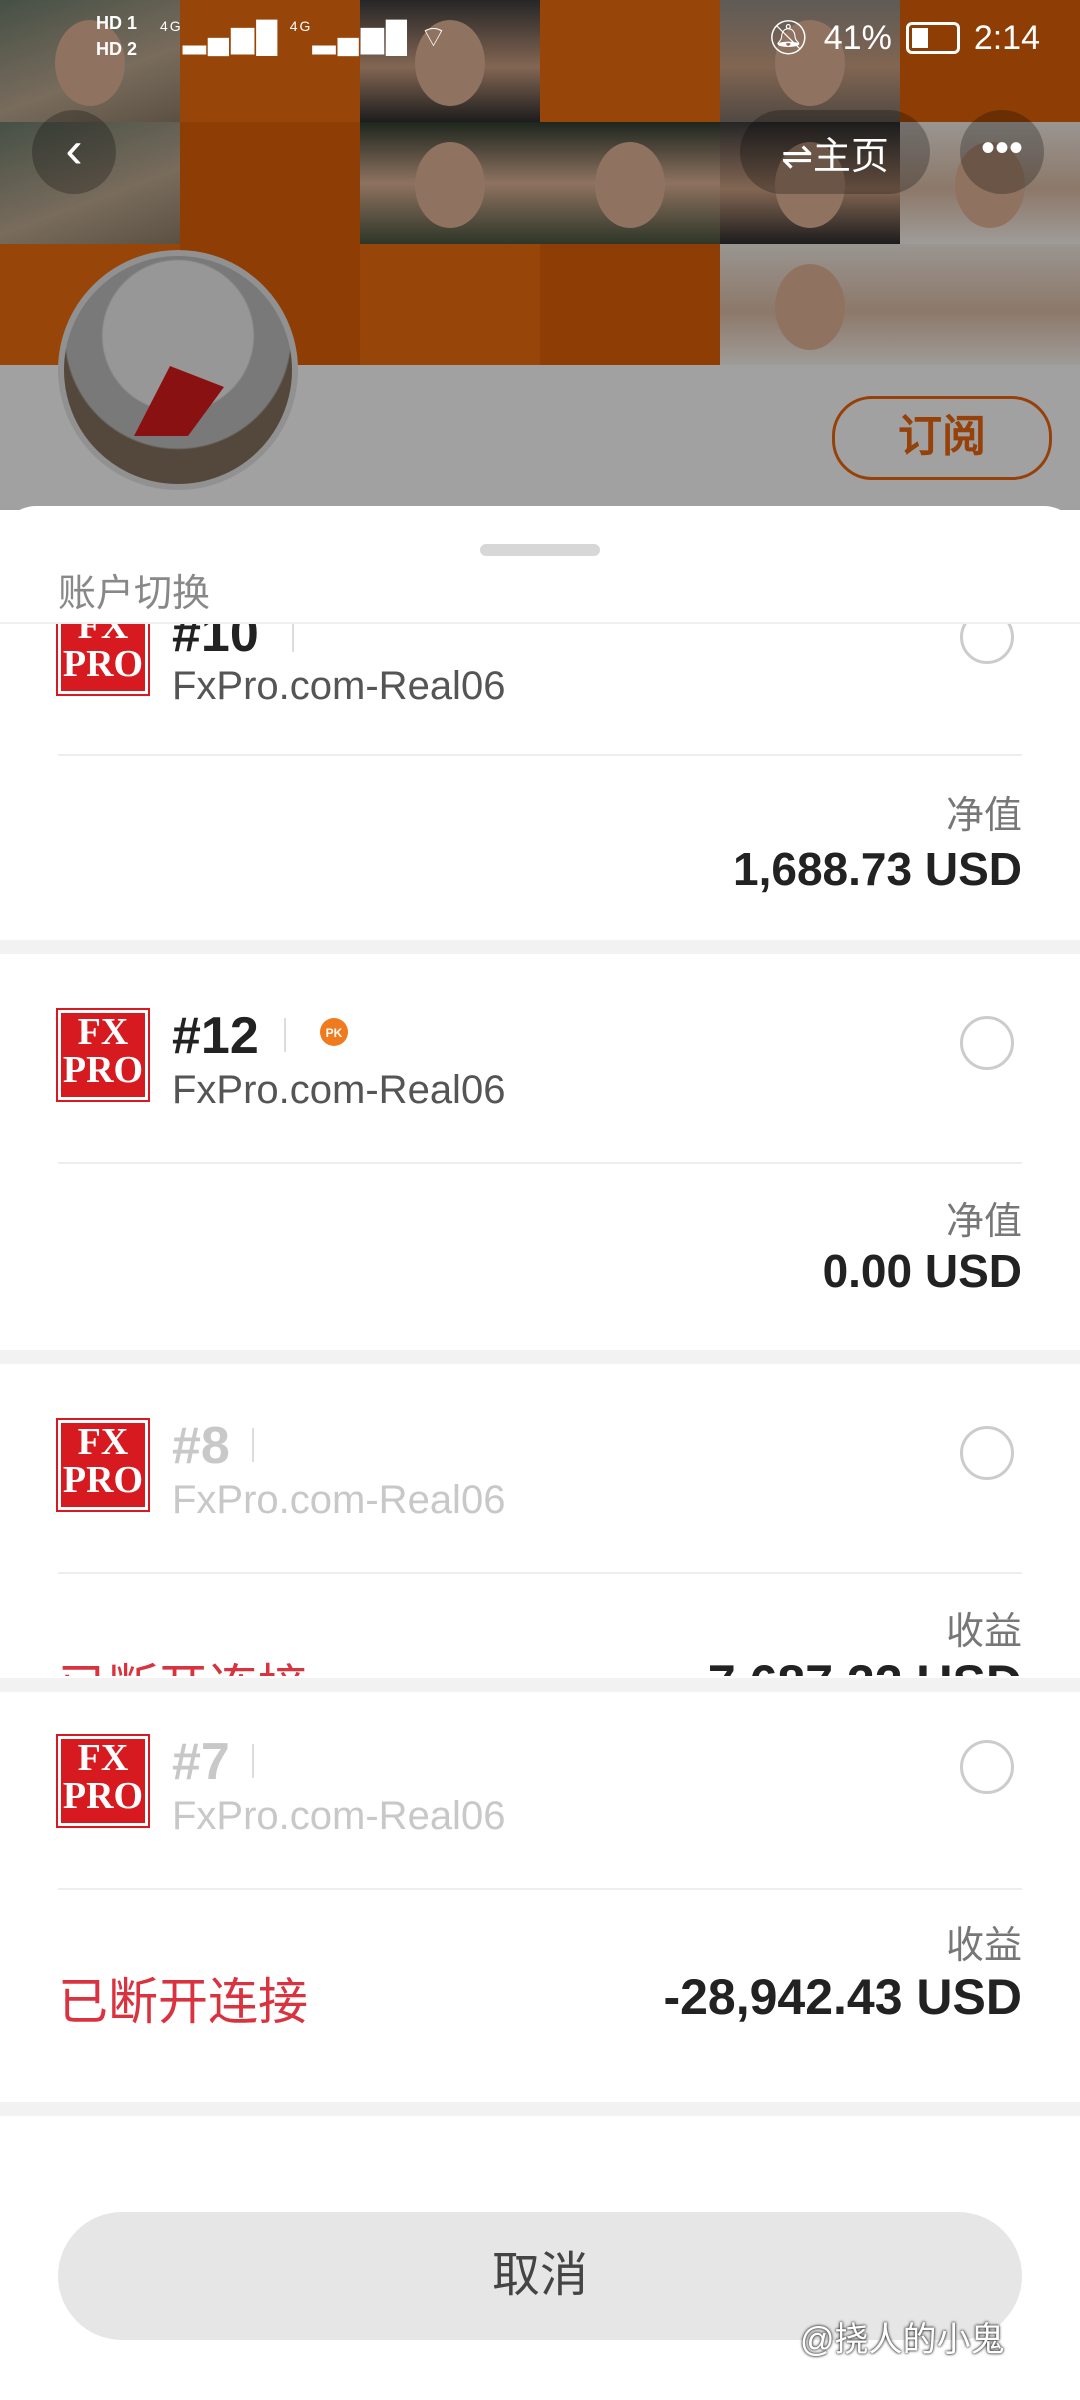  Describe the element at coordinates (117, 49) in the screenshot. I see `sim-label: HD 2` at that location.